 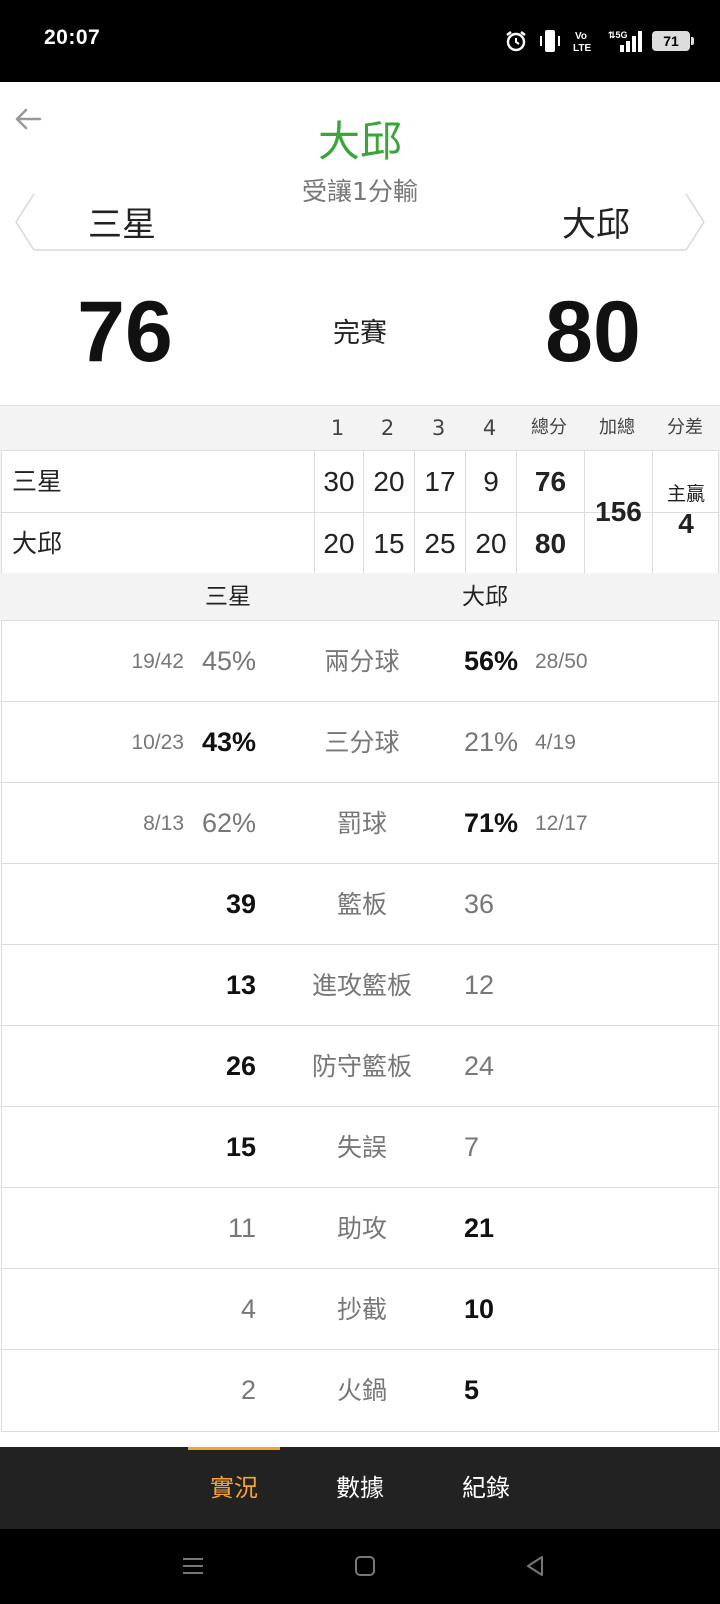 I want to click on stat-label: 火鍋, so click(x=361, y=1390).